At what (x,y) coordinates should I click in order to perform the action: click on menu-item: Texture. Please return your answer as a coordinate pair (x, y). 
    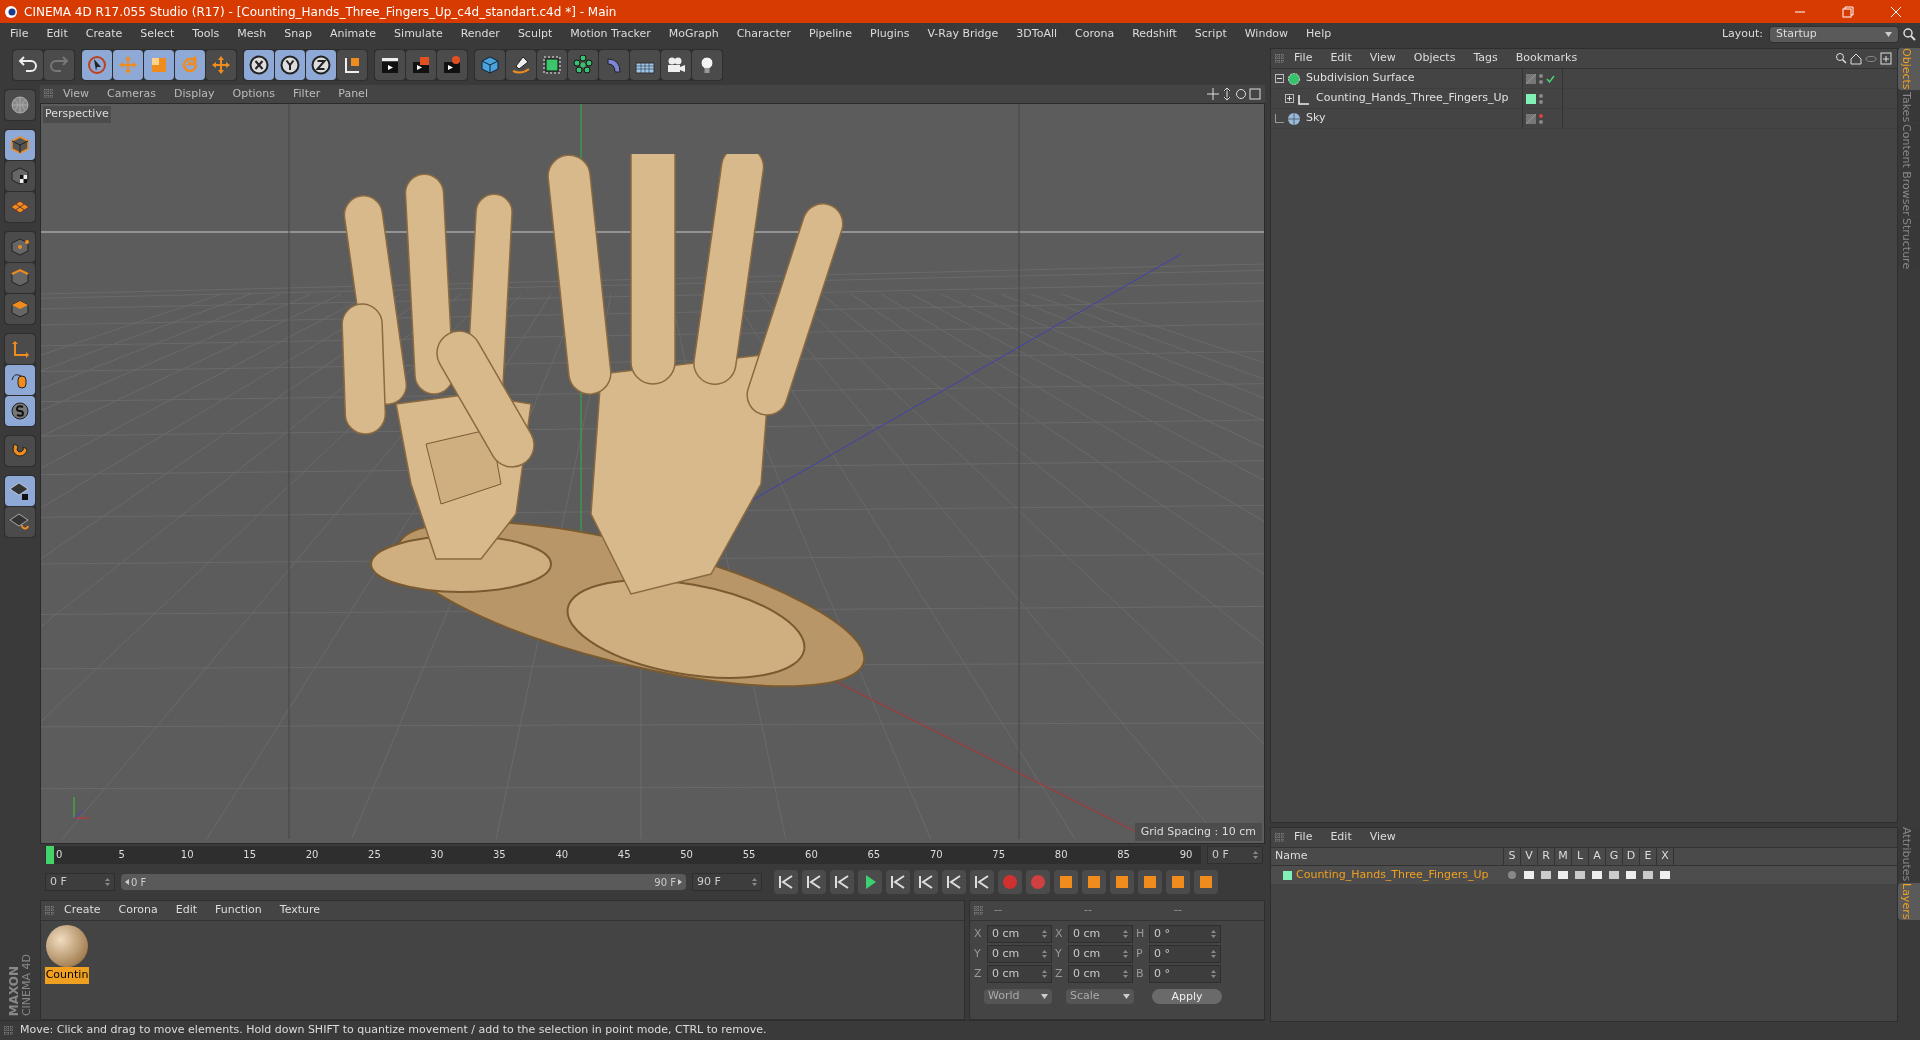
    Looking at the image, I should click on (300, 910).